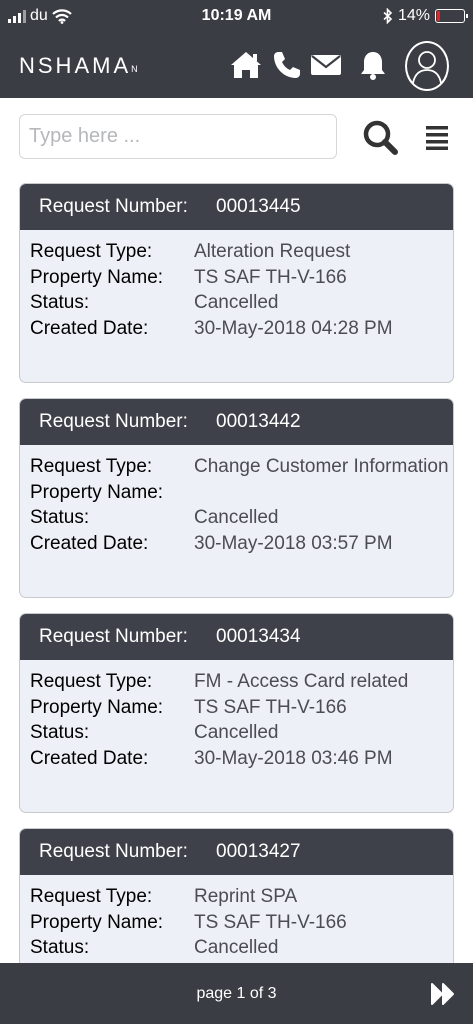  Describe the element at coordinates (326, 65) in the screenshot. I see `mail-icon` at that location.